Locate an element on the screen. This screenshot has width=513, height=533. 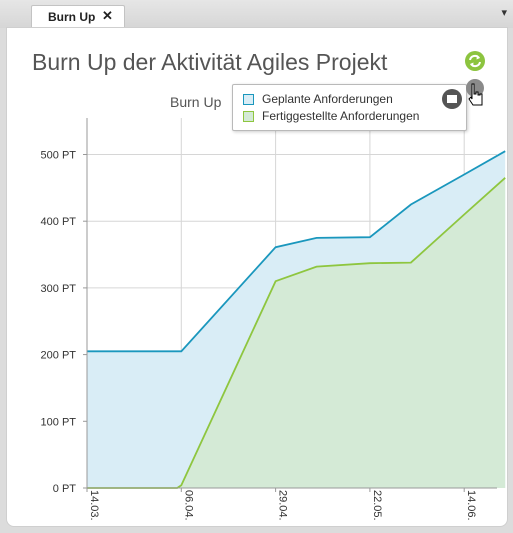
y-tick-label: 200 PT is located at coordinates (59, 356).